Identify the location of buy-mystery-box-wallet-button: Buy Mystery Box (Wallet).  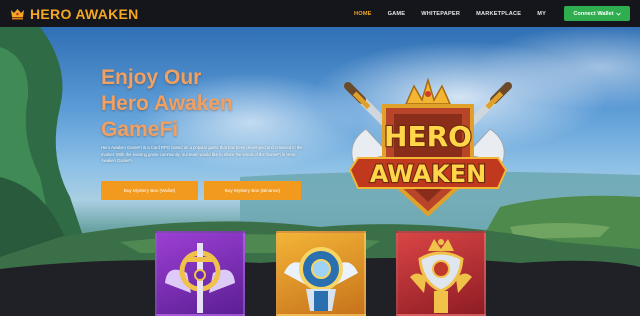
(149, 190).